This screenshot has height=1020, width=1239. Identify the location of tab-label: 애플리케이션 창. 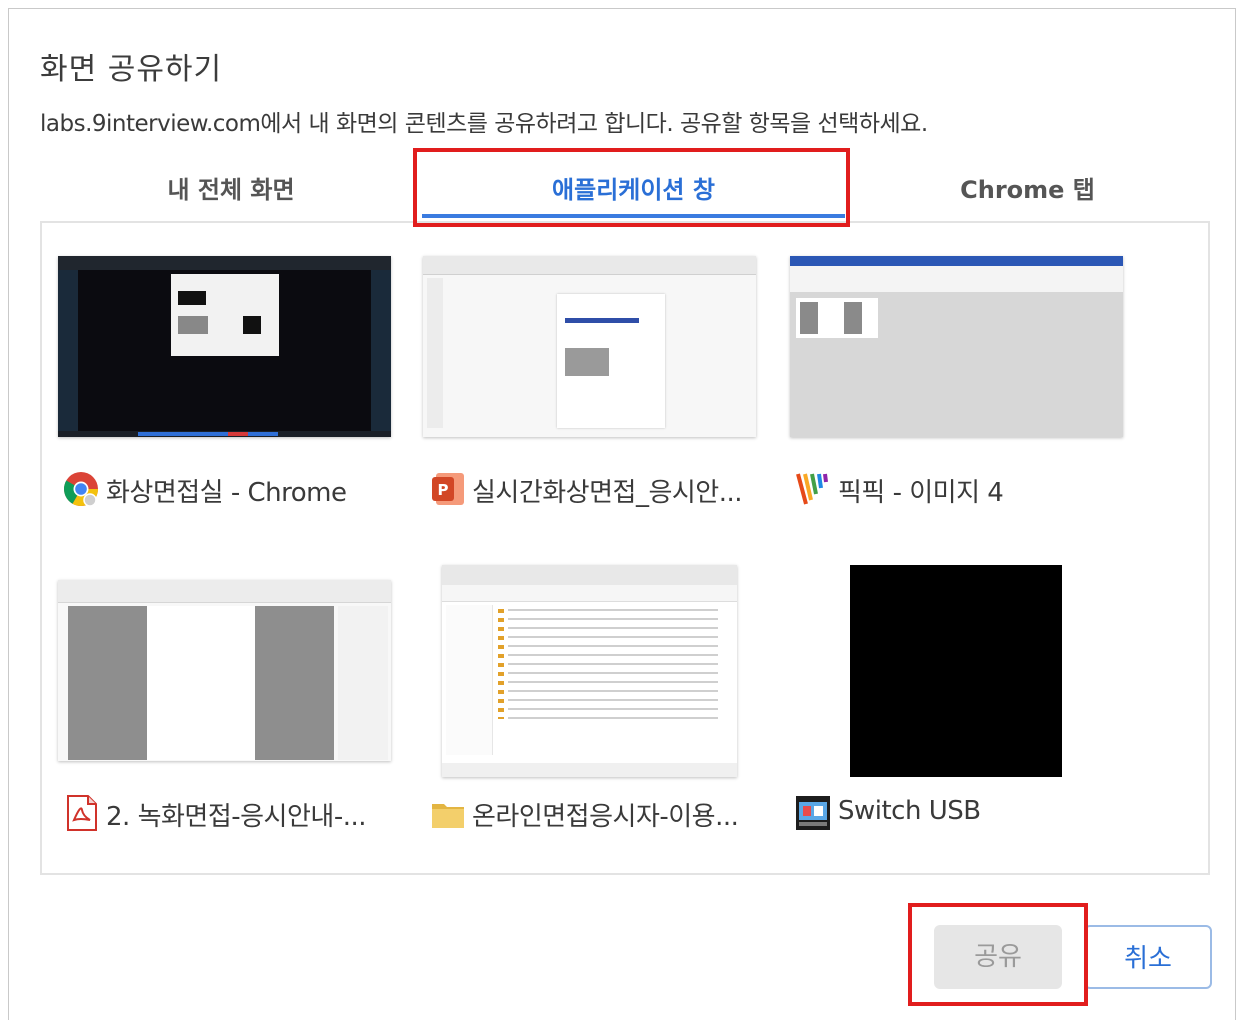
(633, 190).